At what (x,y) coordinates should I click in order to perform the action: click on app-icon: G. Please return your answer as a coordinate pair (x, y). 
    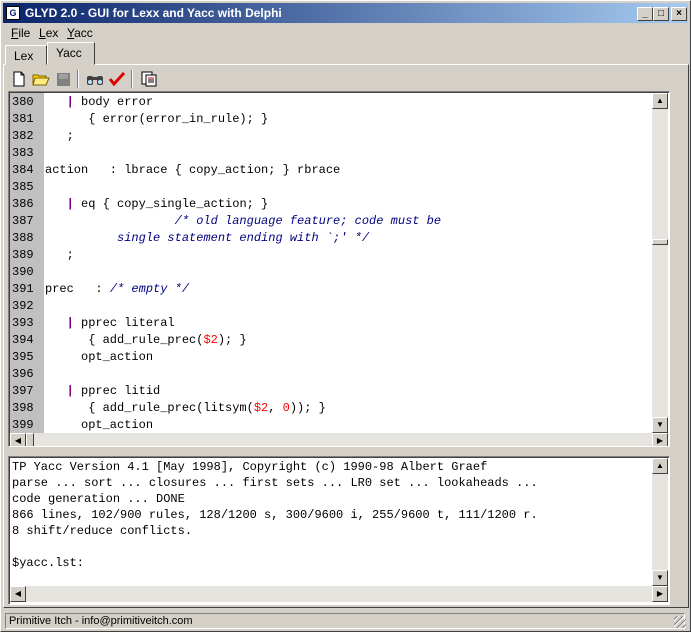
    Looking at the image, I should click on (13, 13).